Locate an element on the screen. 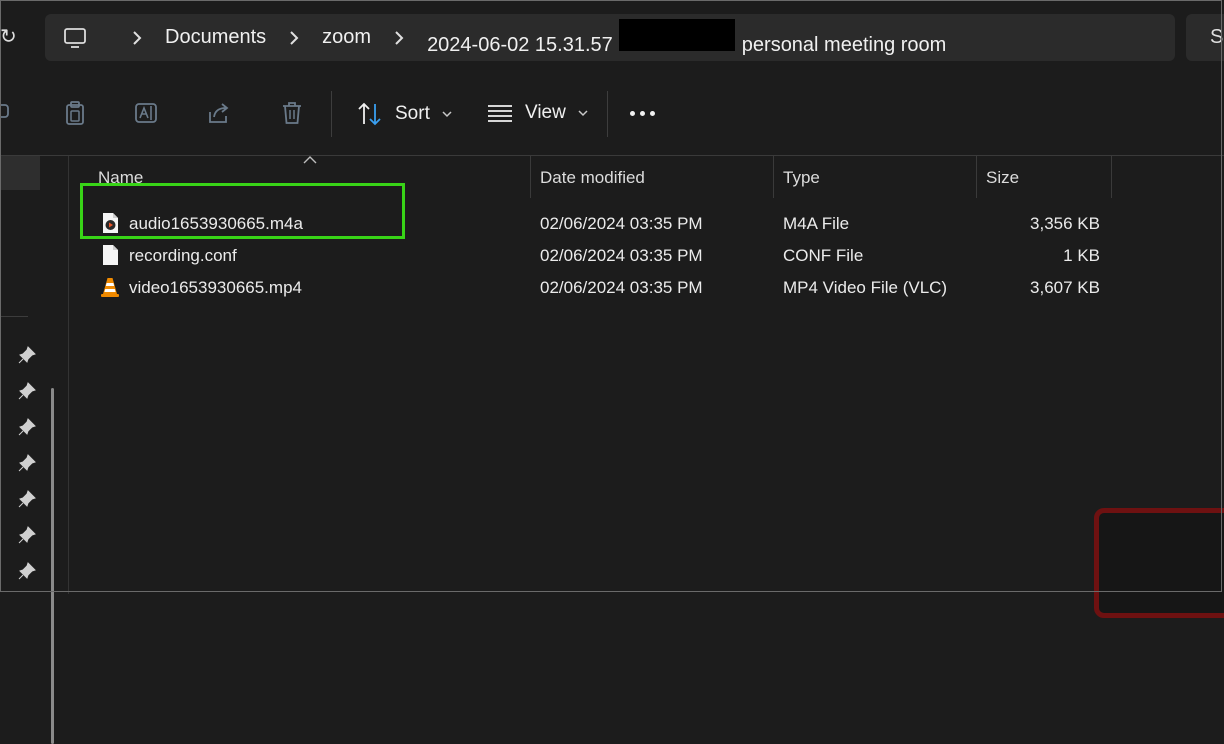 This screenshot has height=744, width=1224. column-header-size-label: Size is located at coordinates (1003, 177).